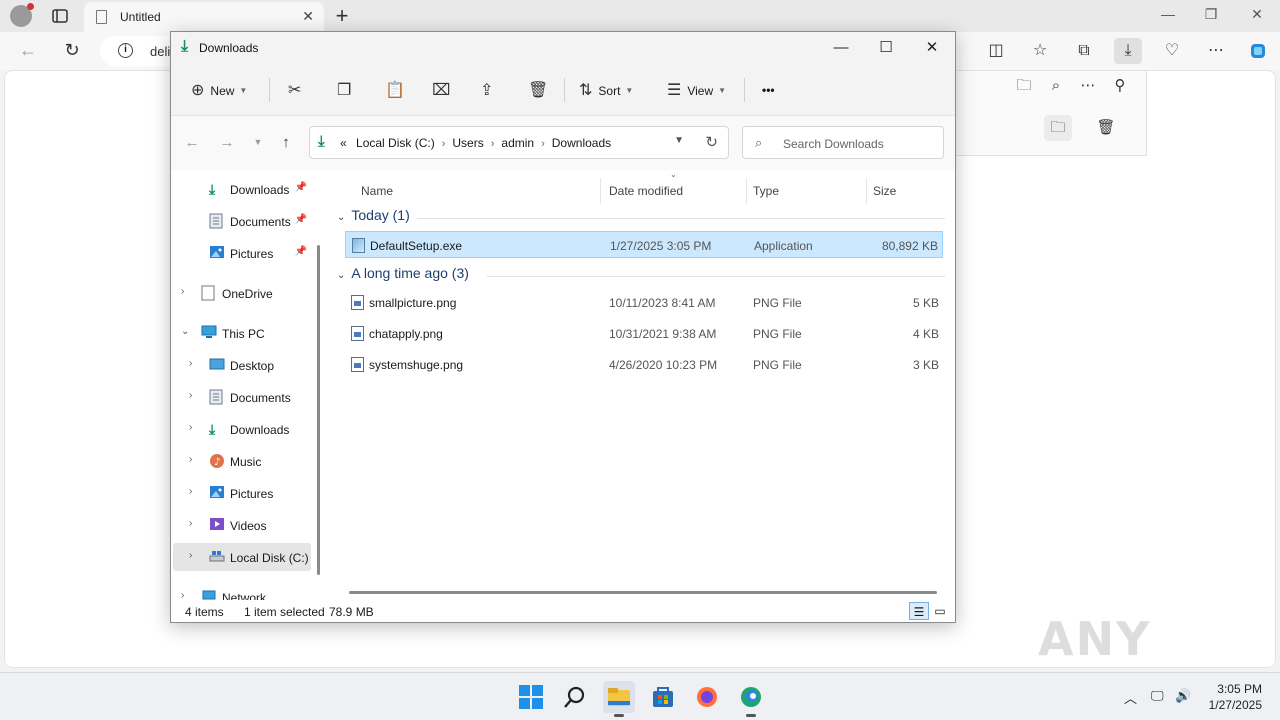 The height and width of the screenshot is (720, 1280). What do you see at coordinates (486, 90) in the screenshot?
I see `share-button: ⇪` at bounding box center [486, 90].